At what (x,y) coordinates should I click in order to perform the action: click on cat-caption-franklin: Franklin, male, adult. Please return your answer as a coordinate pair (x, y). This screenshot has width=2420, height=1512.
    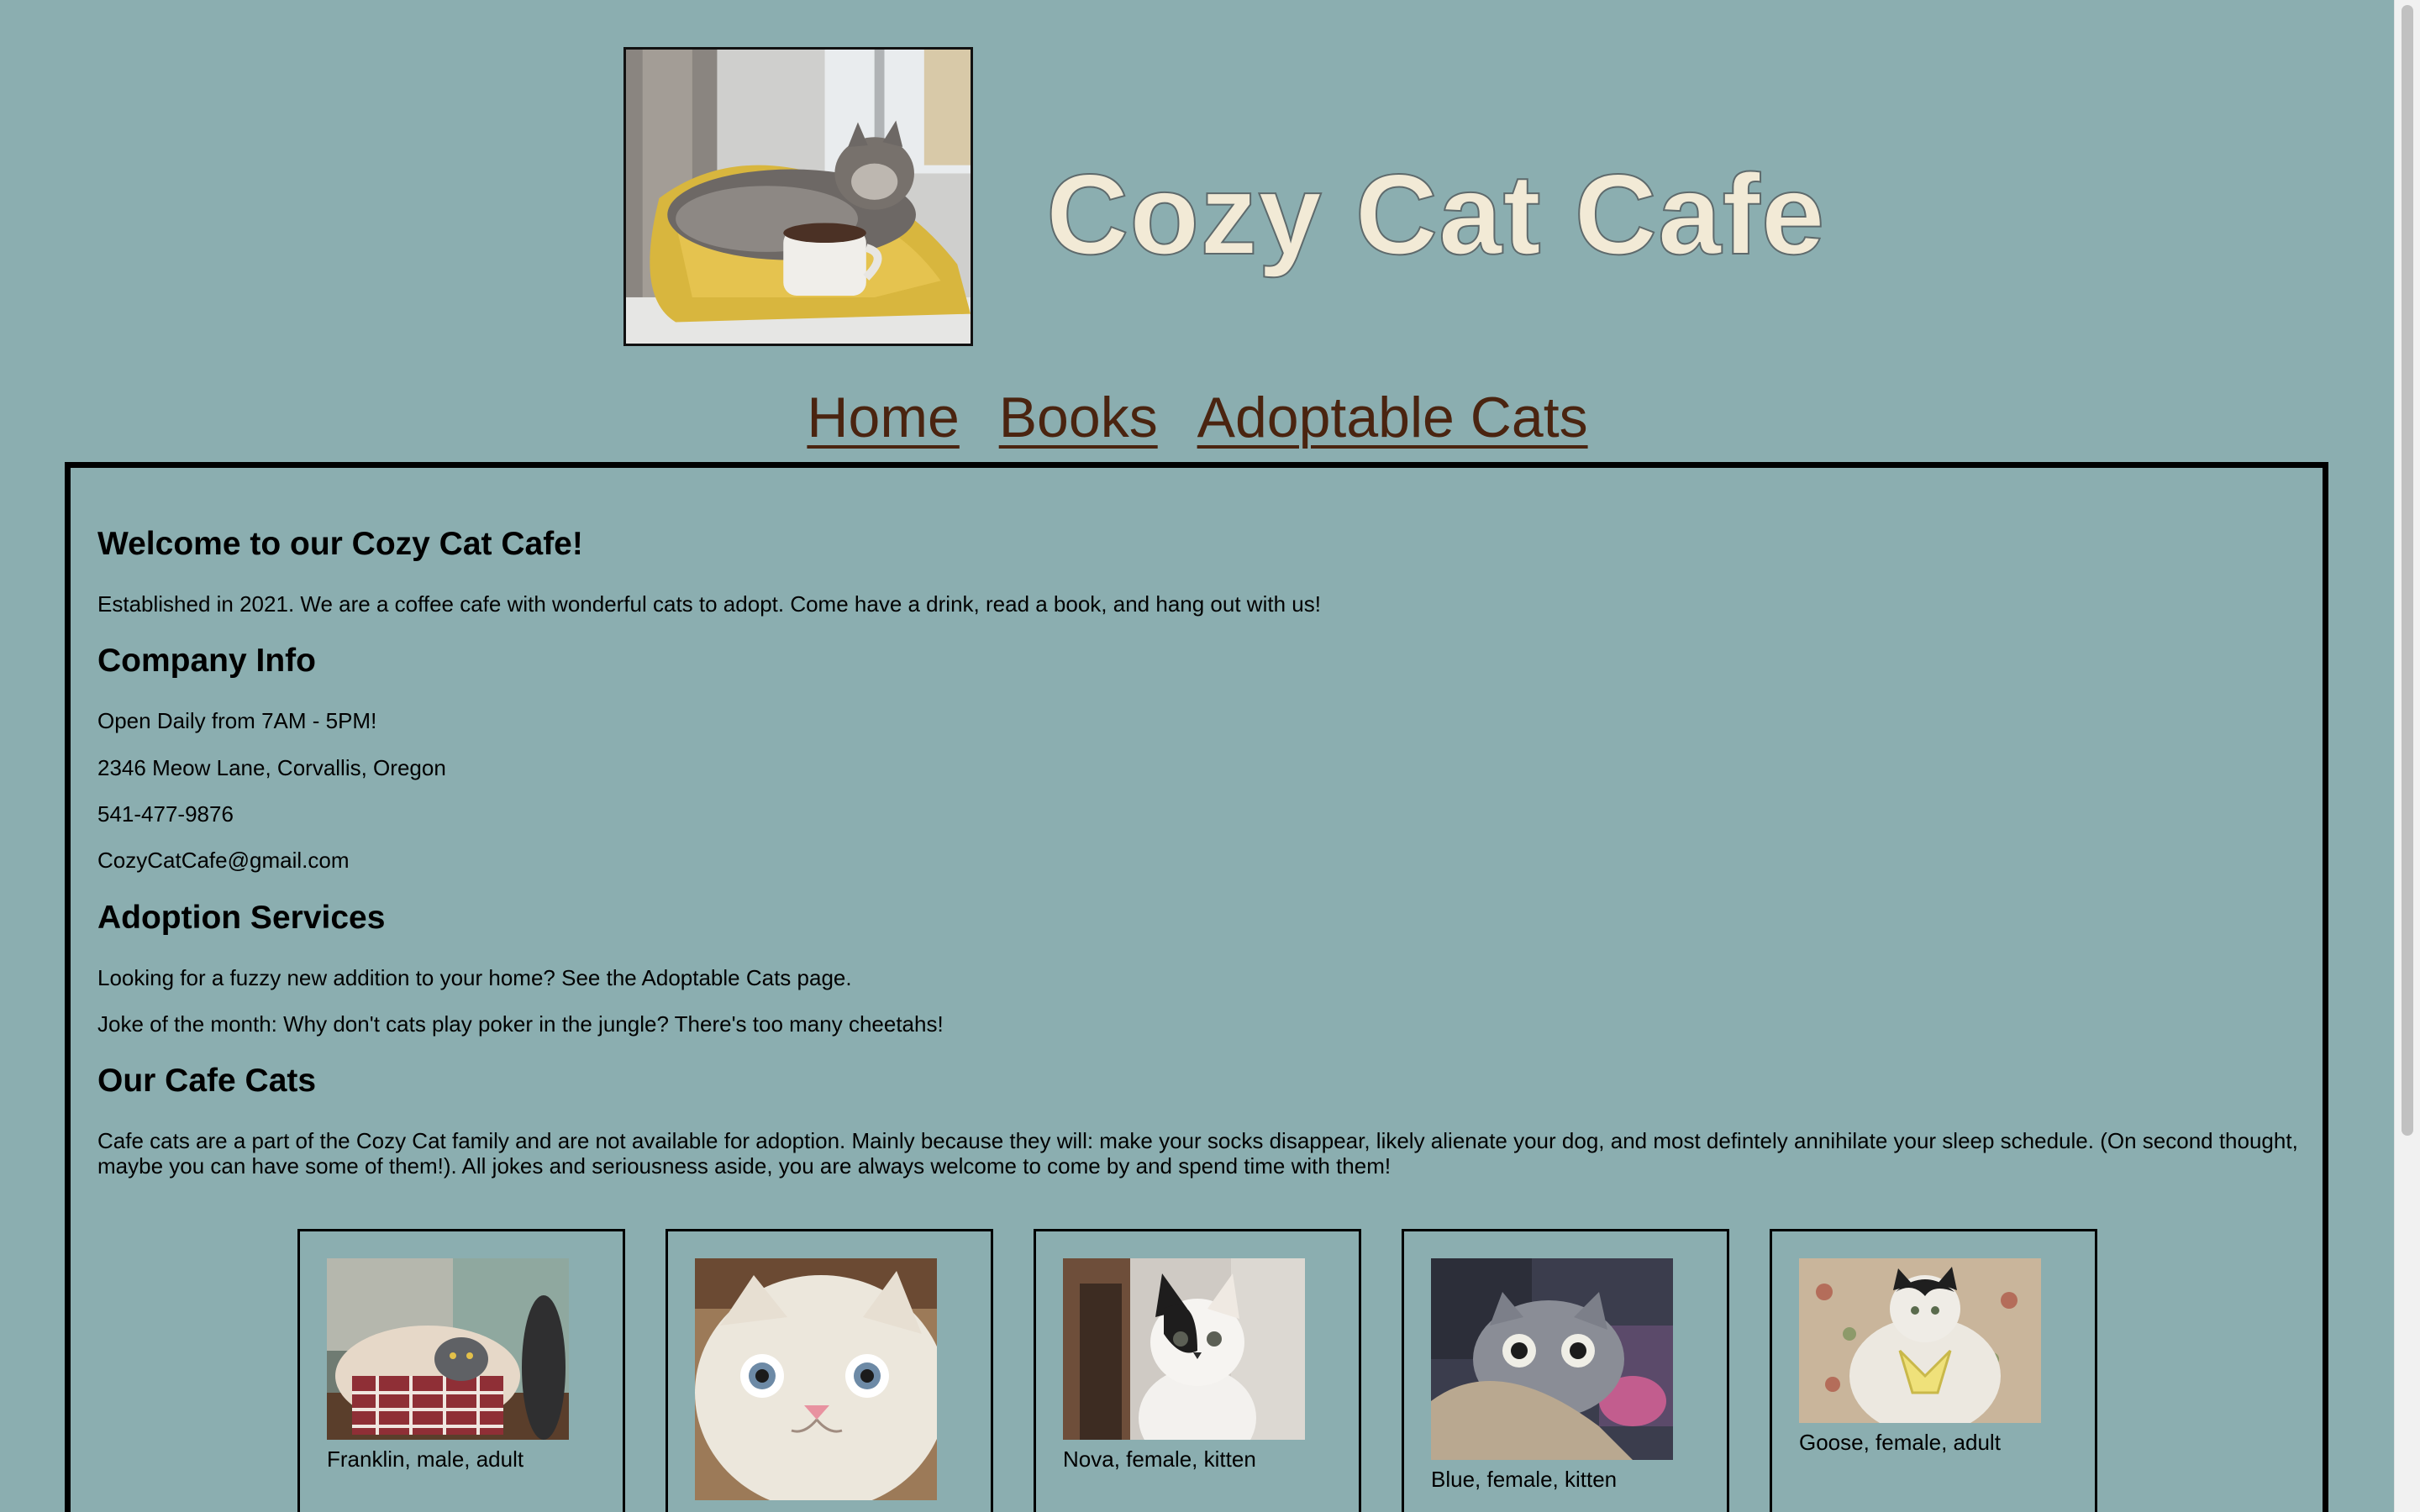
    Looking at the image, I should click on (426, 1459).